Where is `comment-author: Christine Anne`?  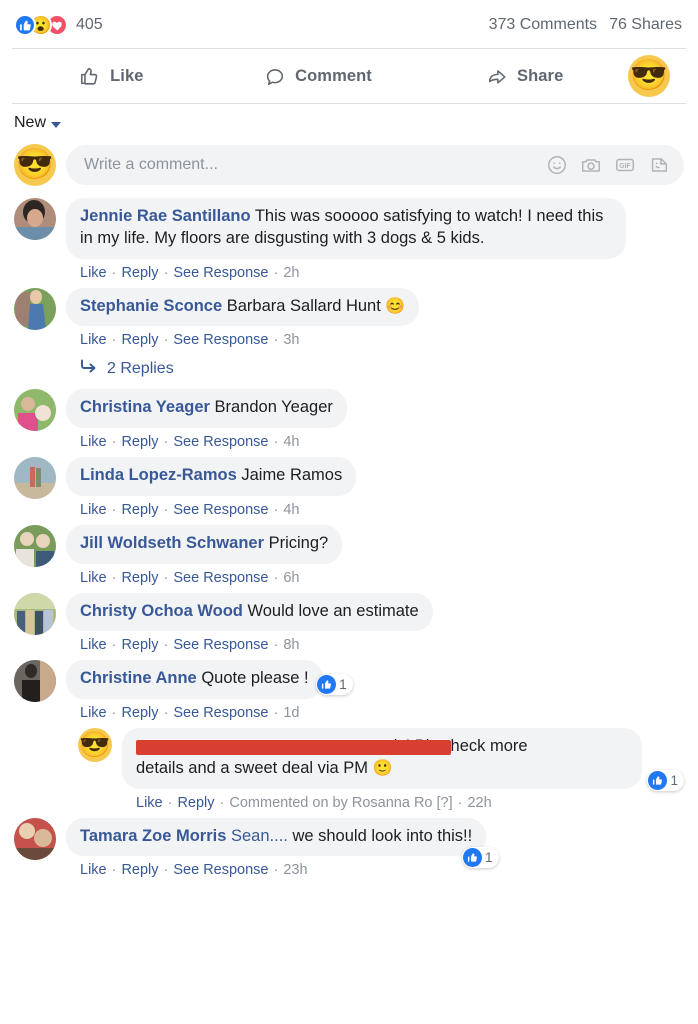
comment-author: Christine Anne is located at coordinates (138, 678).